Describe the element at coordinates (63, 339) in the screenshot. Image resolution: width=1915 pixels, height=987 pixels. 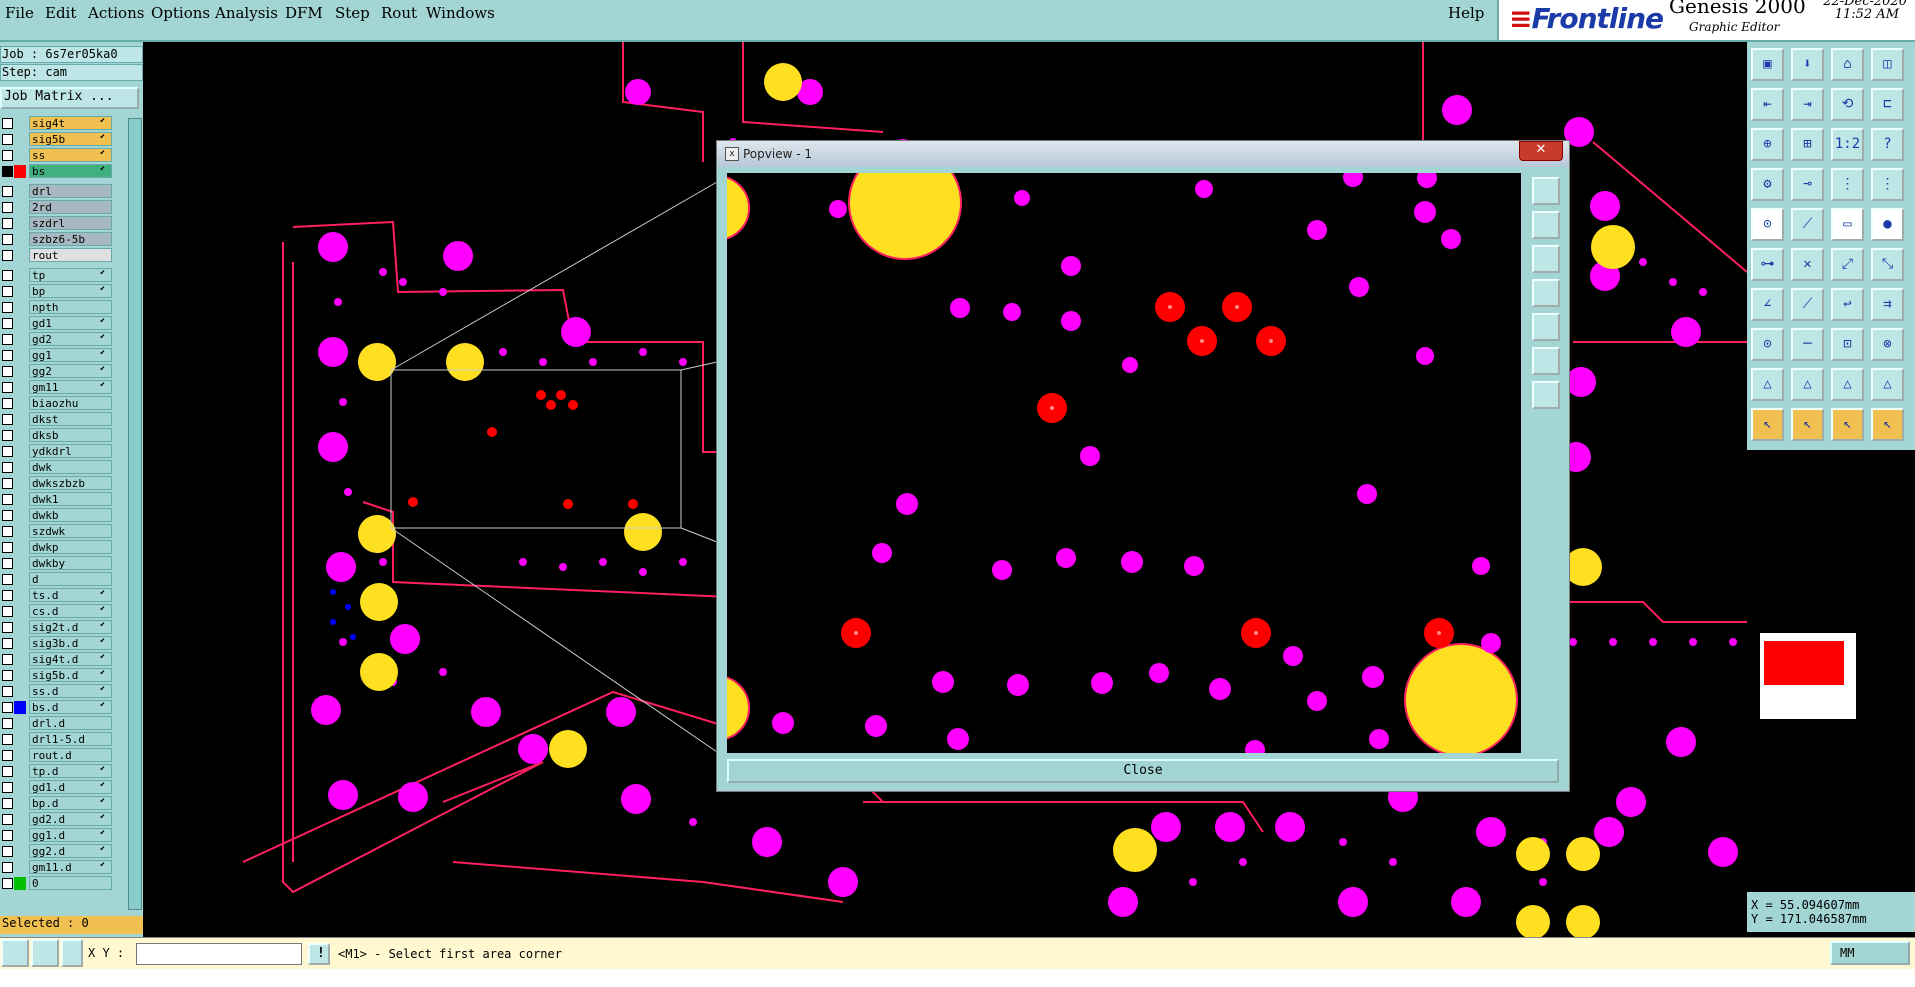
I see `layer-row: gd2 ⬋` at that location.